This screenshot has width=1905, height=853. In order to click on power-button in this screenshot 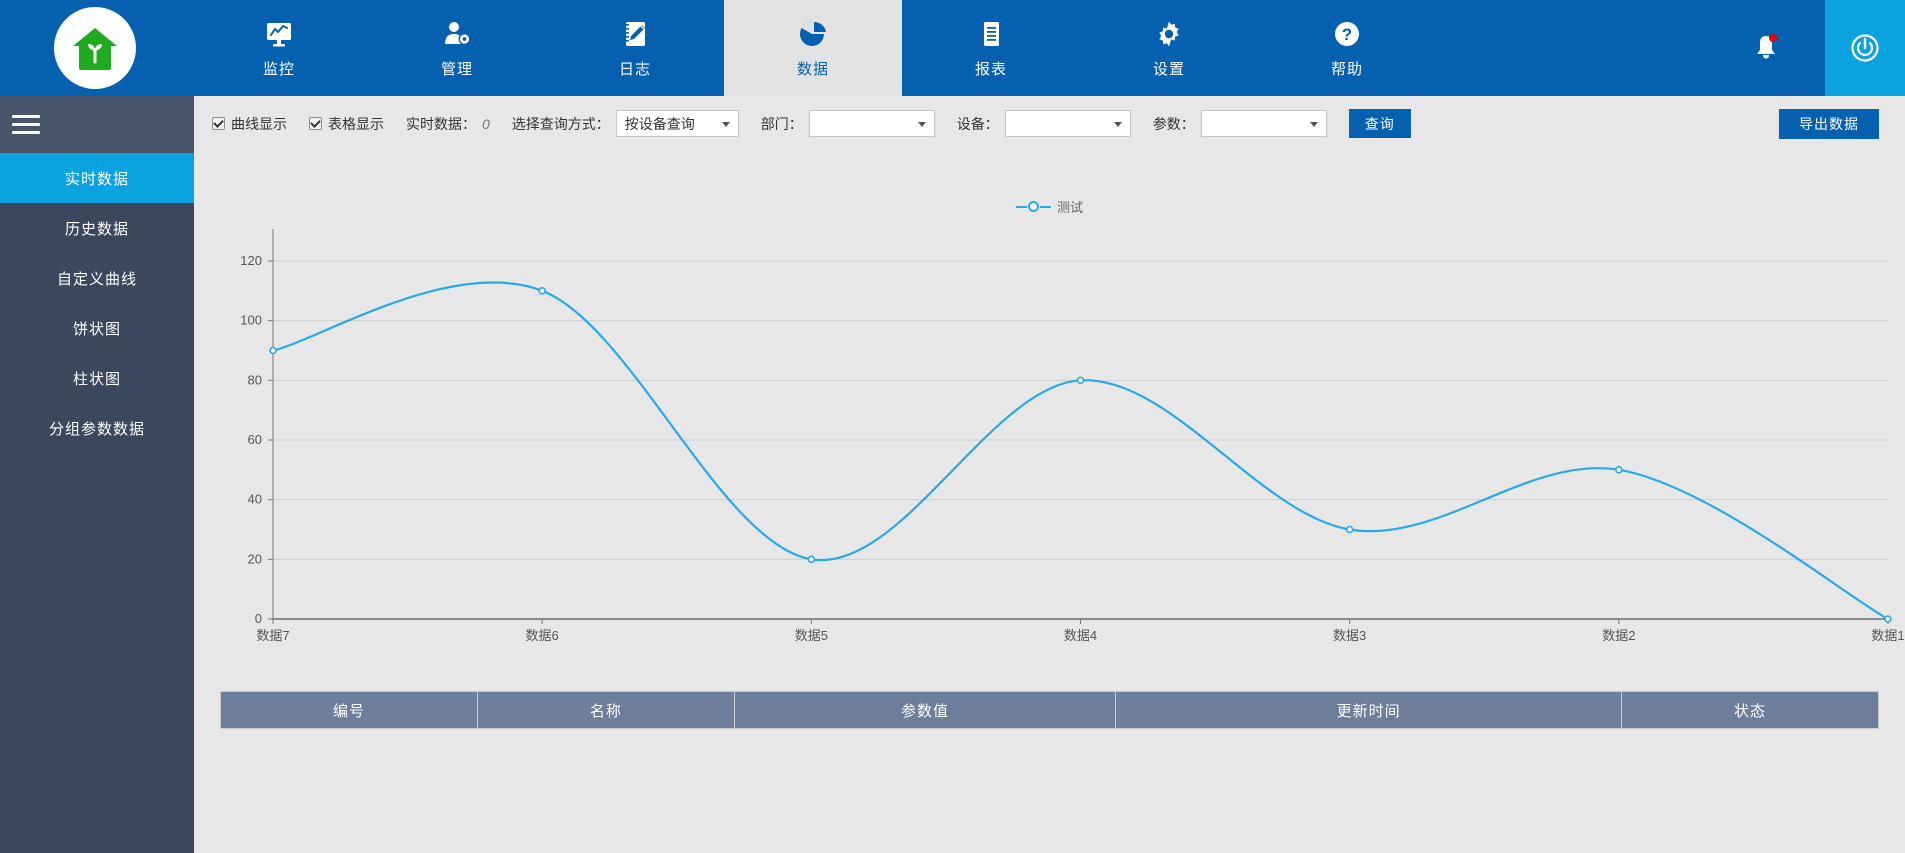, I will do `click(1865, 48)`.